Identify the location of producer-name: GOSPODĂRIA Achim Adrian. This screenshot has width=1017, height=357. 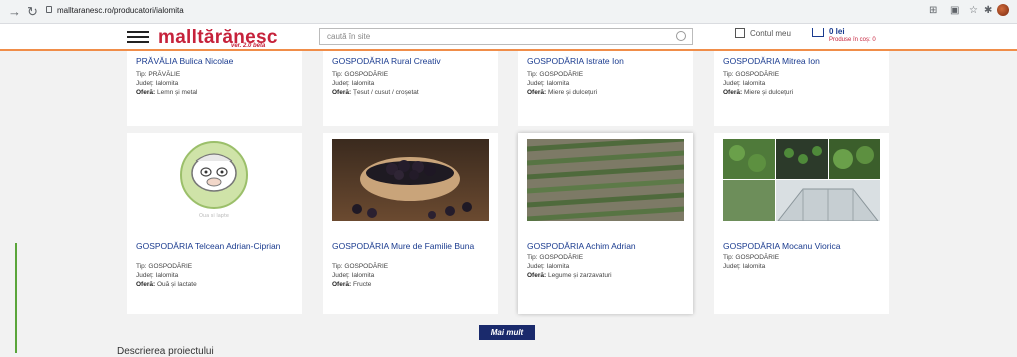
(581, 246).